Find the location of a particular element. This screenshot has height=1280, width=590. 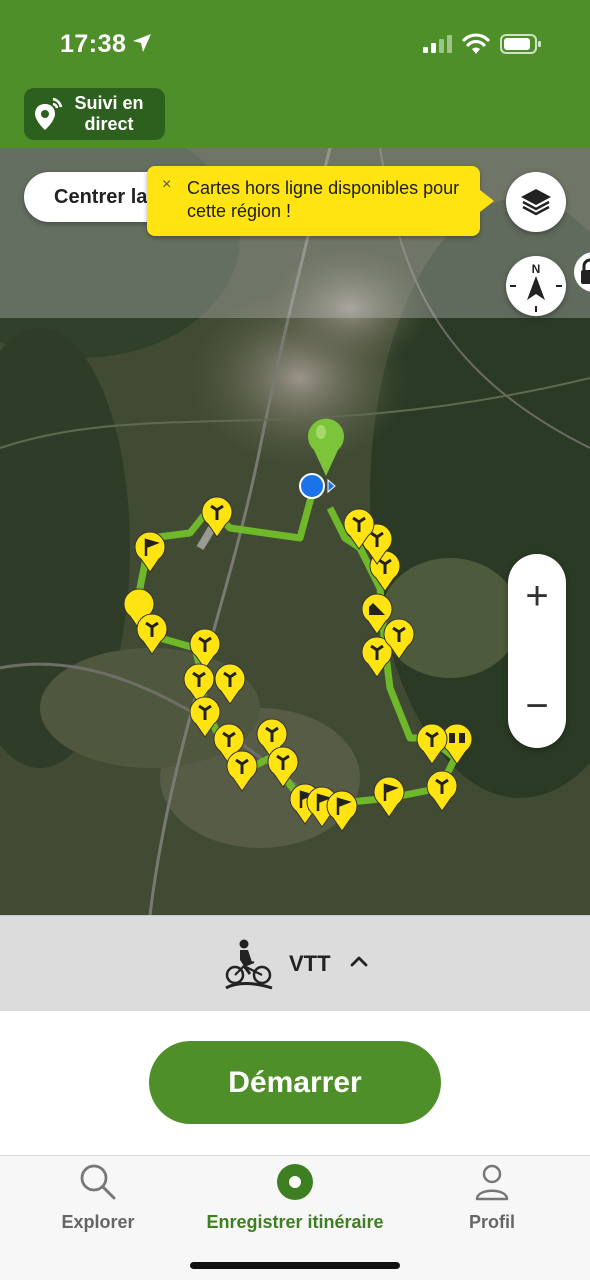

tab-record-route: Enregistrer itinéraire is located at coordinates (295, 1194).